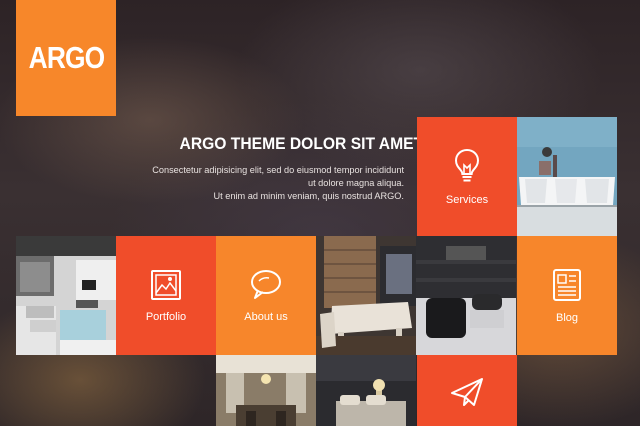 The image size is (640, 426). What do you see at coordinates (467, 164) in the screenshot?
I see `lightbulb-icon` at bounding box center [467, 164].